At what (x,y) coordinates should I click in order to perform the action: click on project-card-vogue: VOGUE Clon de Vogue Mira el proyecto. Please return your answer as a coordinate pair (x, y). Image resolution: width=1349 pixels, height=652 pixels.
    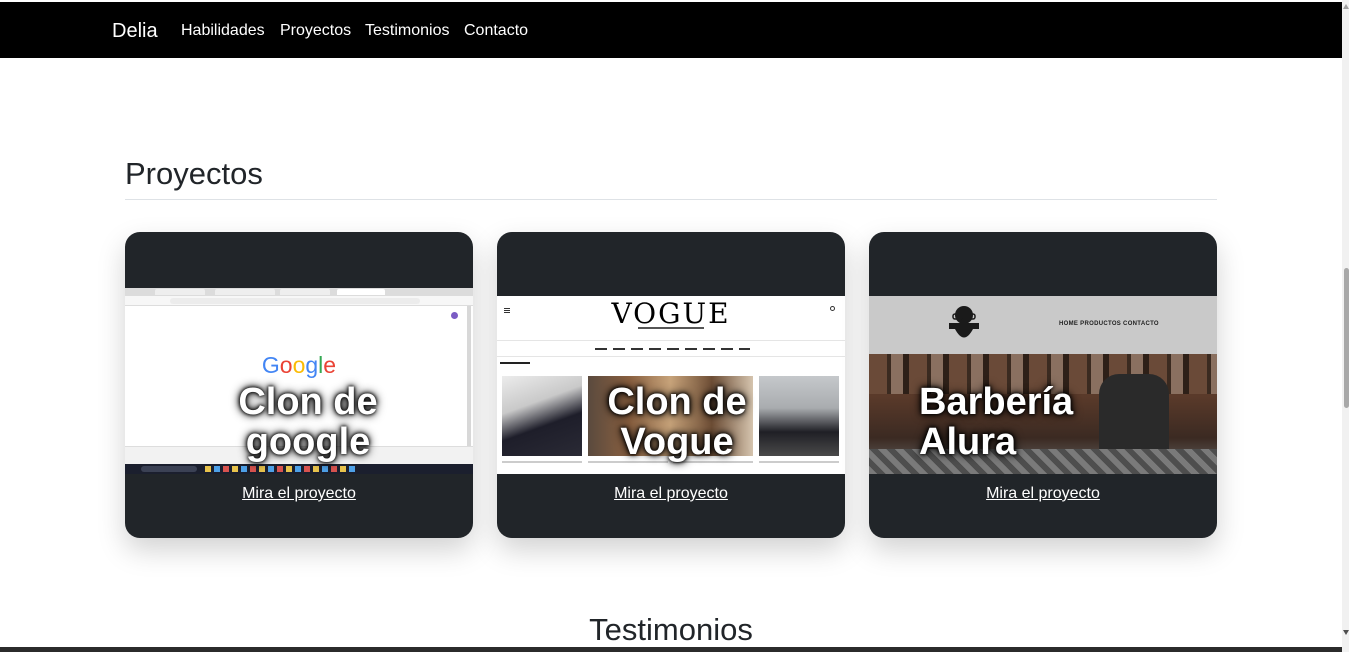
    Looking at the image, I should click on (671, 385).